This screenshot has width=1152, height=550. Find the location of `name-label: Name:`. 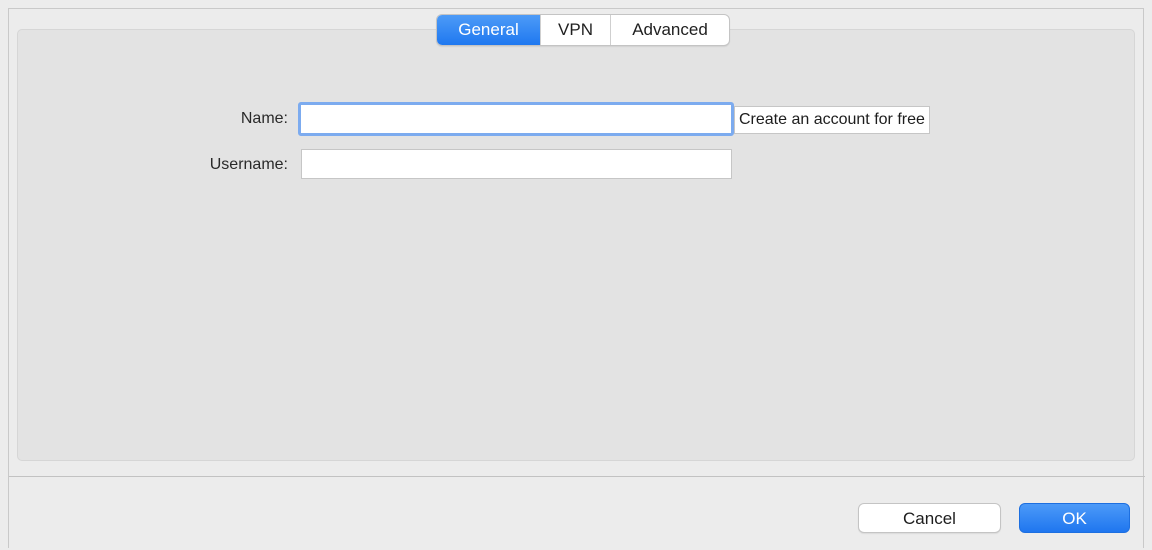

name-label: Name: is located at coordinates (264, 118).